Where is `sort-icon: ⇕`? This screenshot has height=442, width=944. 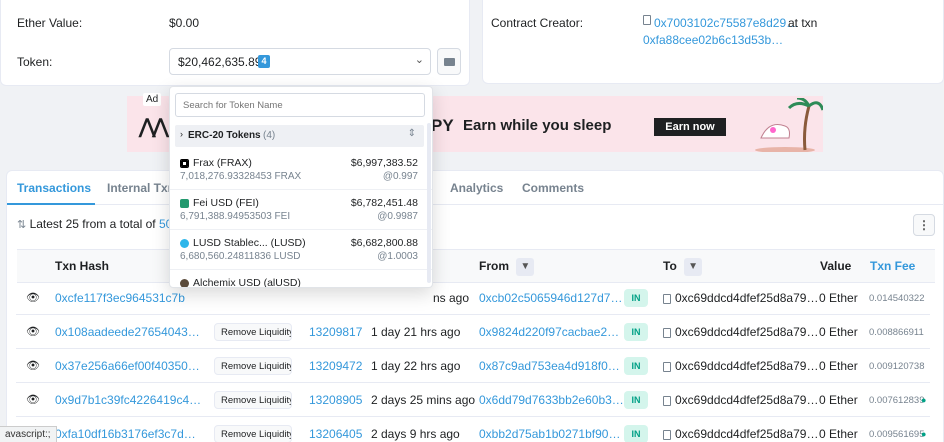 sort-icon: ⇕ is located at coordinates (411, 133).